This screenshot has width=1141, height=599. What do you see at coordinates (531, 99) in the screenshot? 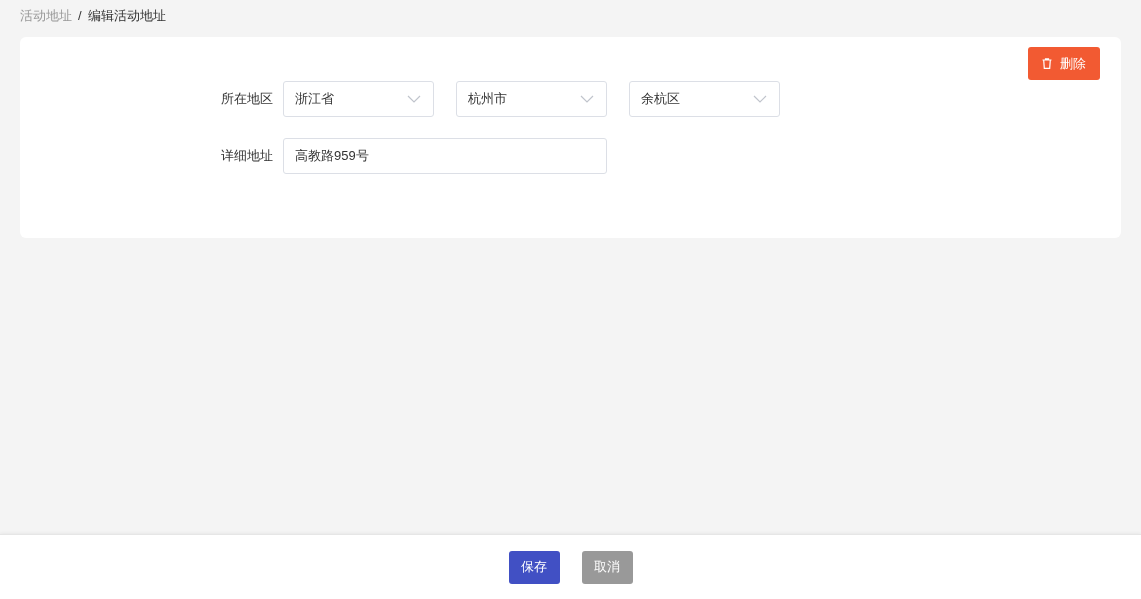
I see `region-select: 杭州市` at bounding box center [531, 99].